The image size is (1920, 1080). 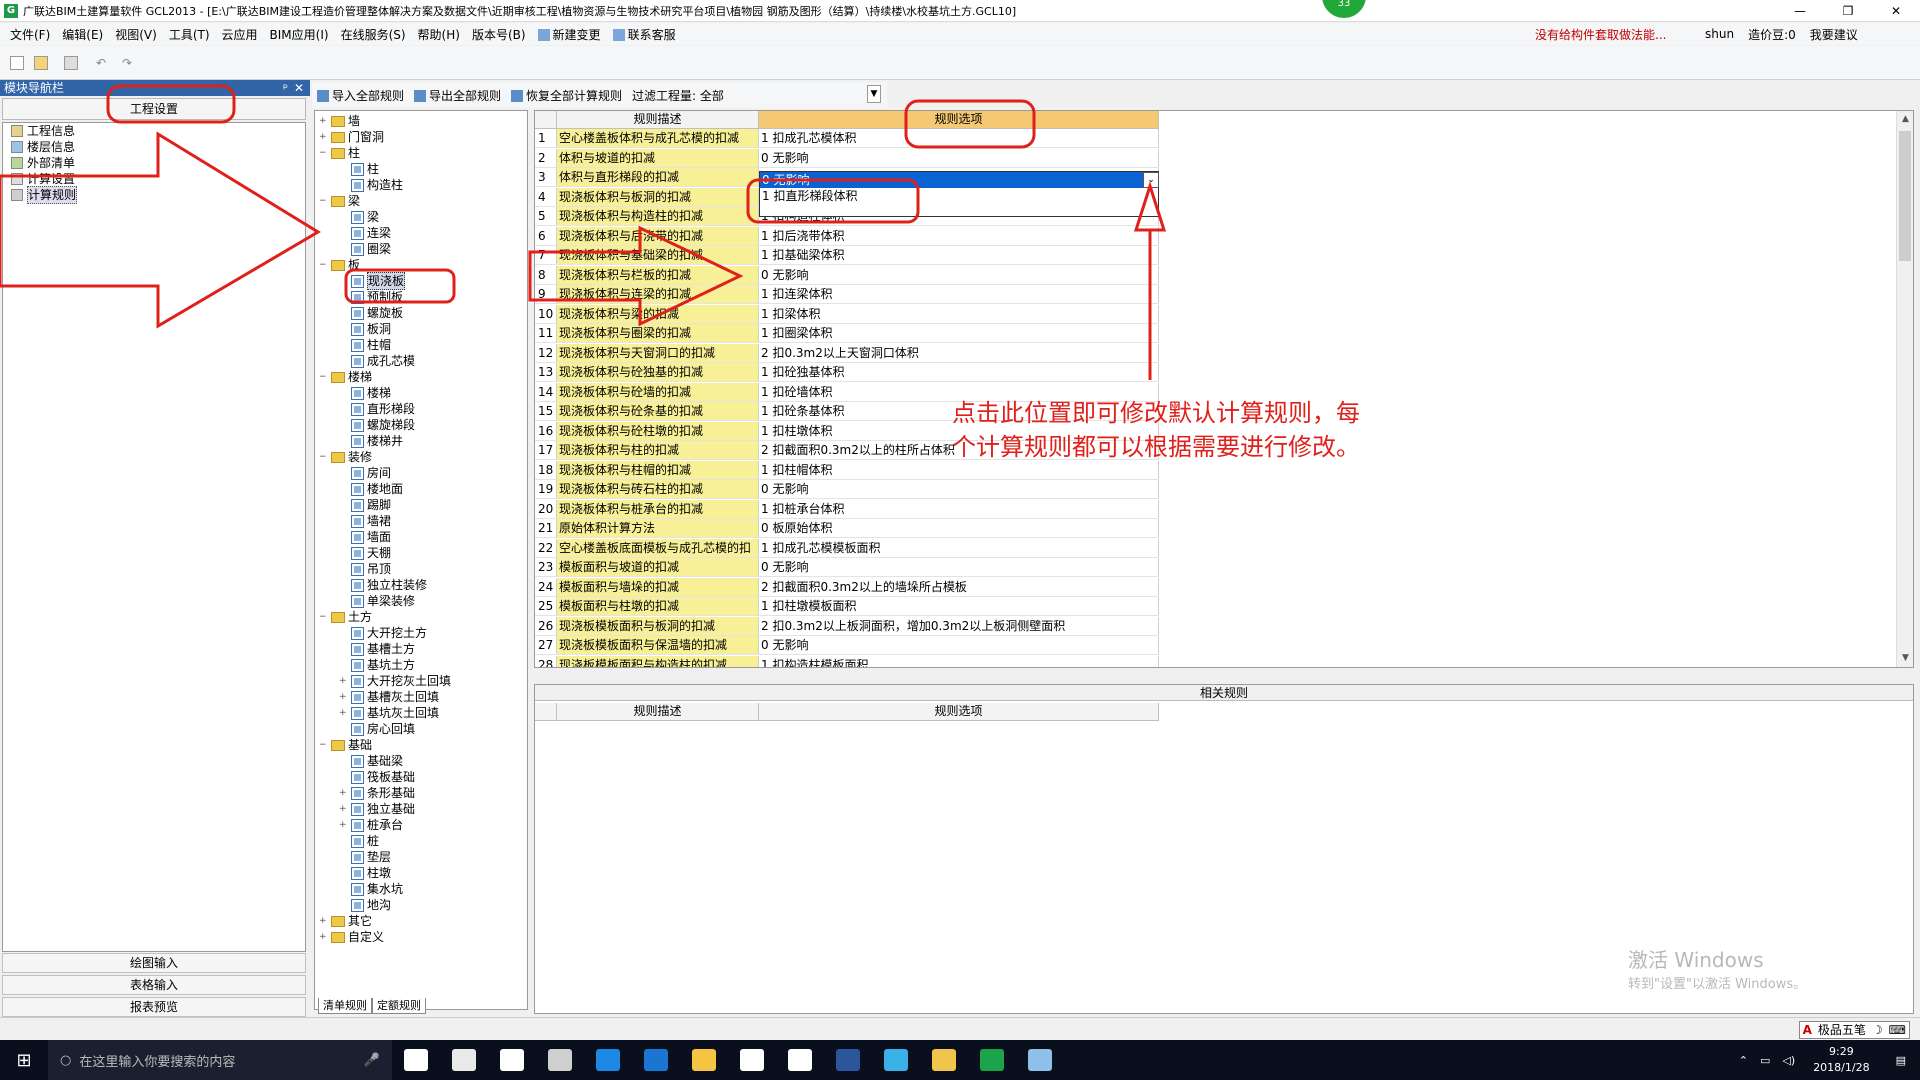 What do you see at coordinates (377, 777) in the screenshot?
I see `tree-item: 筏板基础` at bounding box center [377, 777].